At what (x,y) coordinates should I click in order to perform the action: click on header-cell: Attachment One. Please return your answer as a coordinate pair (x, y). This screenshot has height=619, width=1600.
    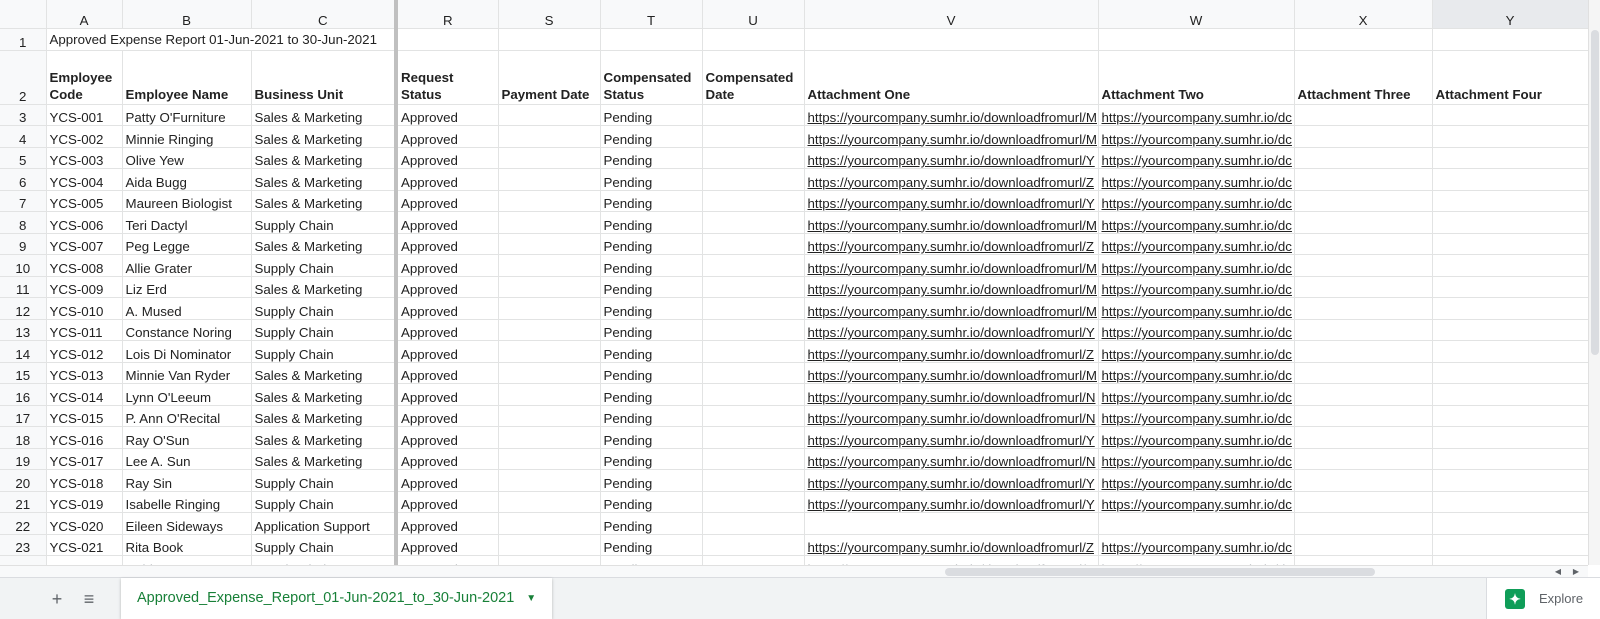
    Looking at the image, I should click on (951, 77).